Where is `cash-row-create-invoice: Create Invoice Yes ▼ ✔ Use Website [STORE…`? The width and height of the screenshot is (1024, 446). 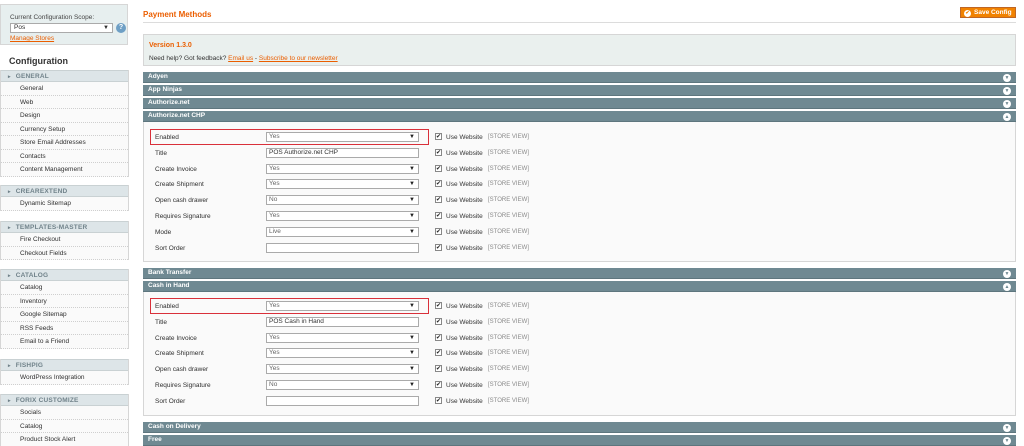 cash-row-create-invoice: Create Invoice Yes ▼ ✔ Use Website [STORE… is located at coordinates (580, 339).